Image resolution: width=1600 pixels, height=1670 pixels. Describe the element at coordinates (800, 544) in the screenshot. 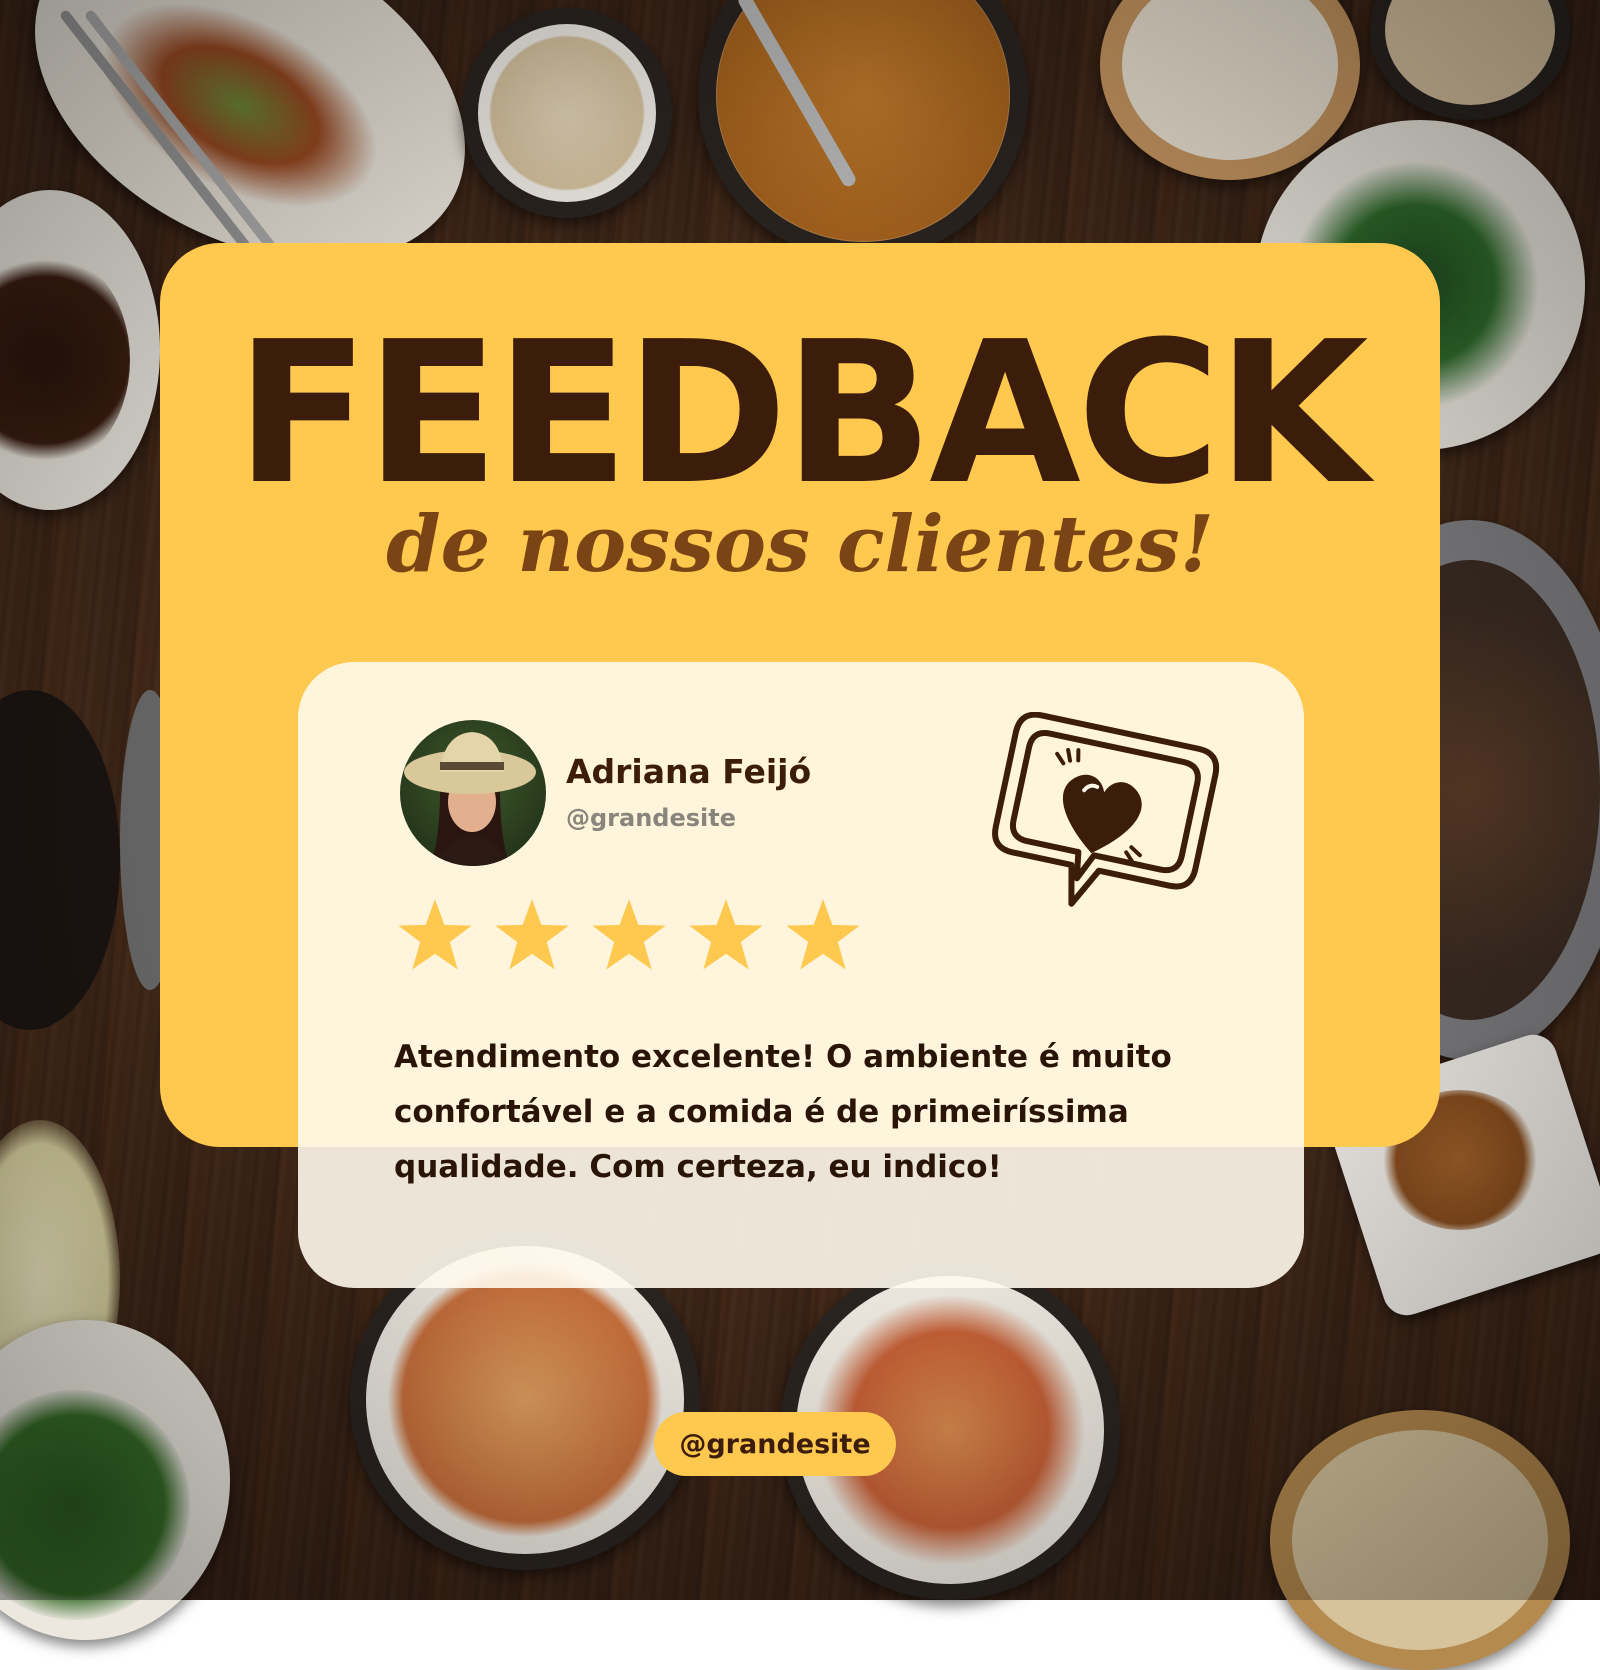

I see `page-subtitle: de nossos clientes!` at that location.